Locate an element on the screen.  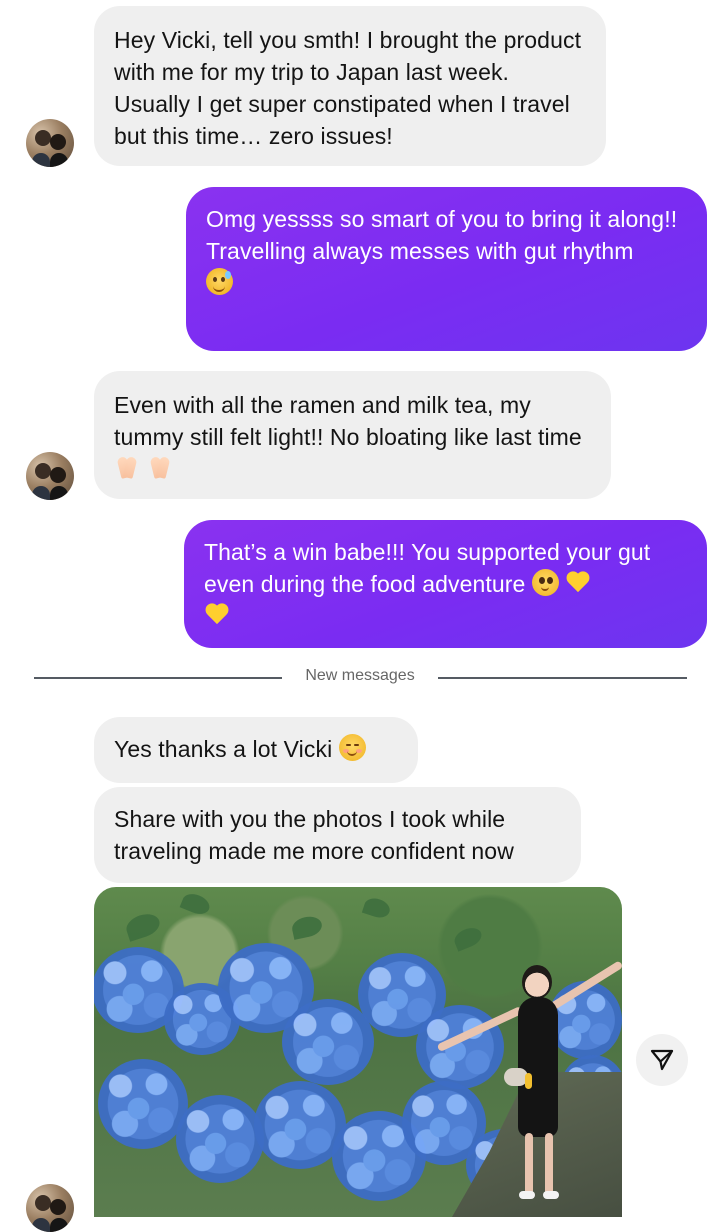
send-icon is located at coordinates (662, 1060).